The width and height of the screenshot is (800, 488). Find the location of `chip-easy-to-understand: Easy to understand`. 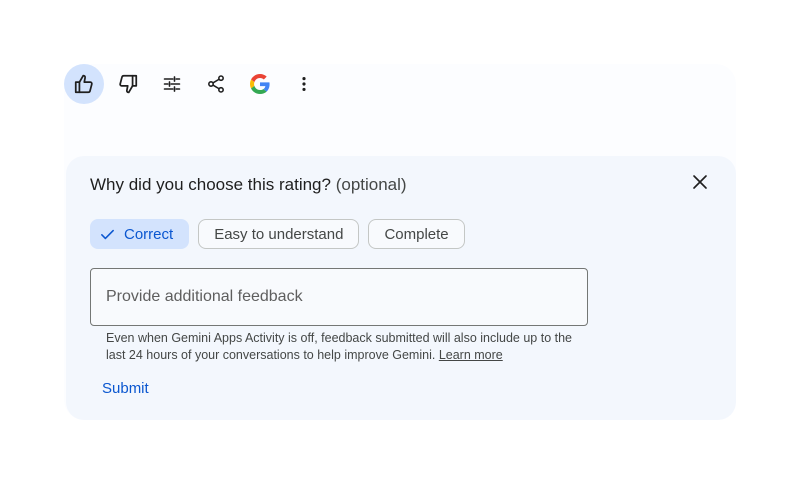

chip-easy-to-understand: Easy to understand is located at coordinates (279, 234).